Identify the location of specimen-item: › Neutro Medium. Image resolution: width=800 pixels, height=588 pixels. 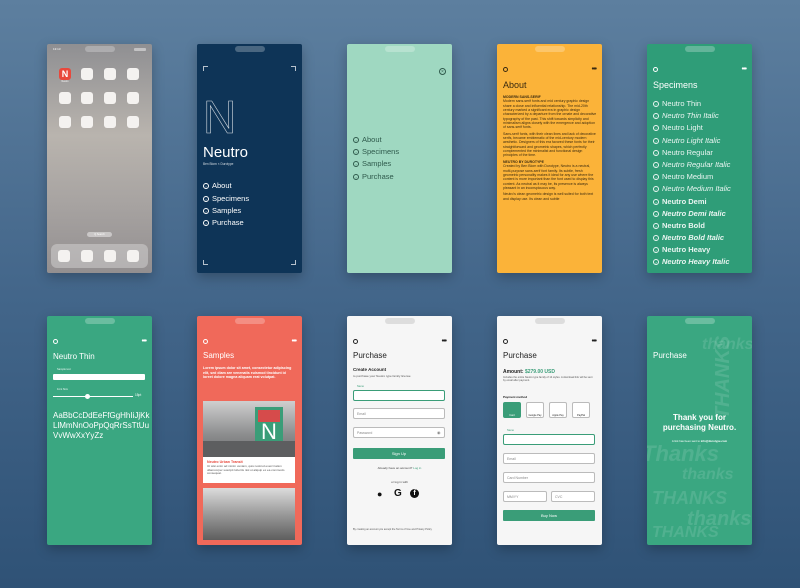
(683, 176).